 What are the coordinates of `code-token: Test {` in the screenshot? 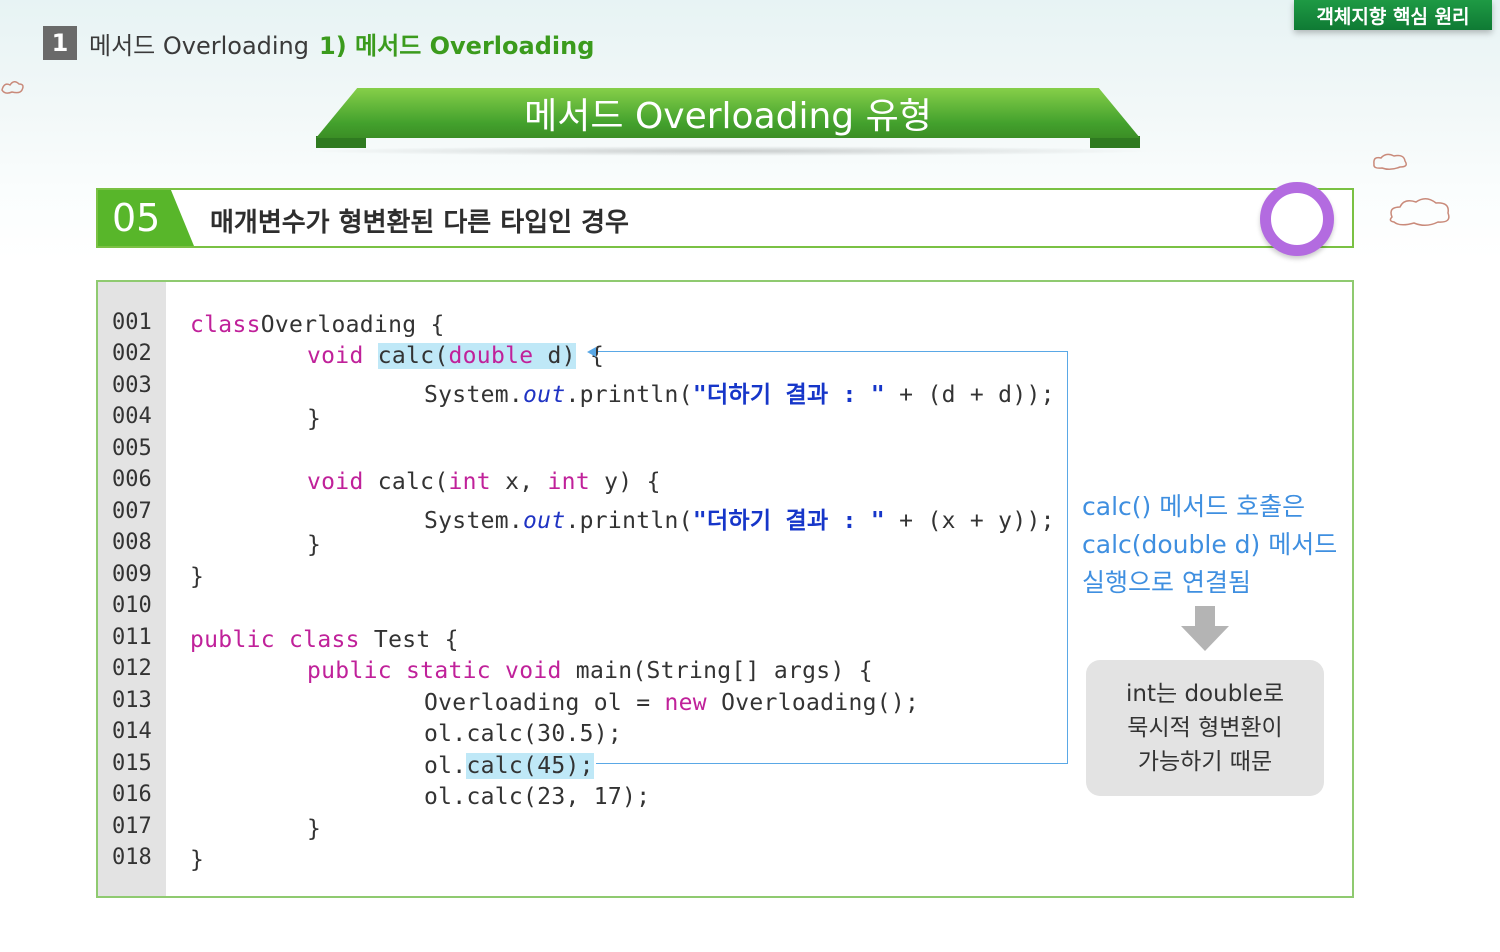 It's located at (409, 640).